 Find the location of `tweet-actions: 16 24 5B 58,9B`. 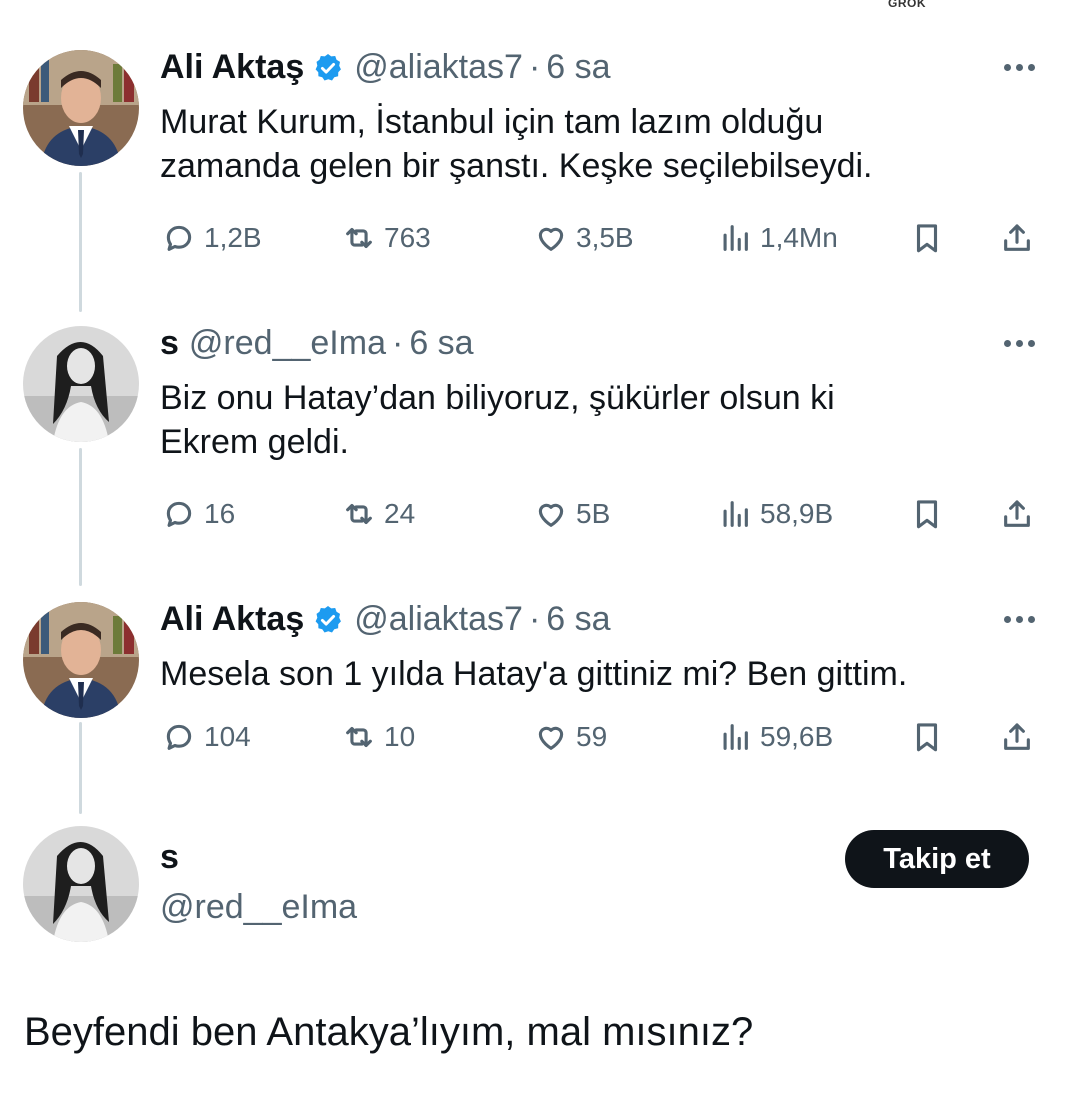

tweet-actions: 16 24 5B 58,9B is located at coordinates (602, 517).